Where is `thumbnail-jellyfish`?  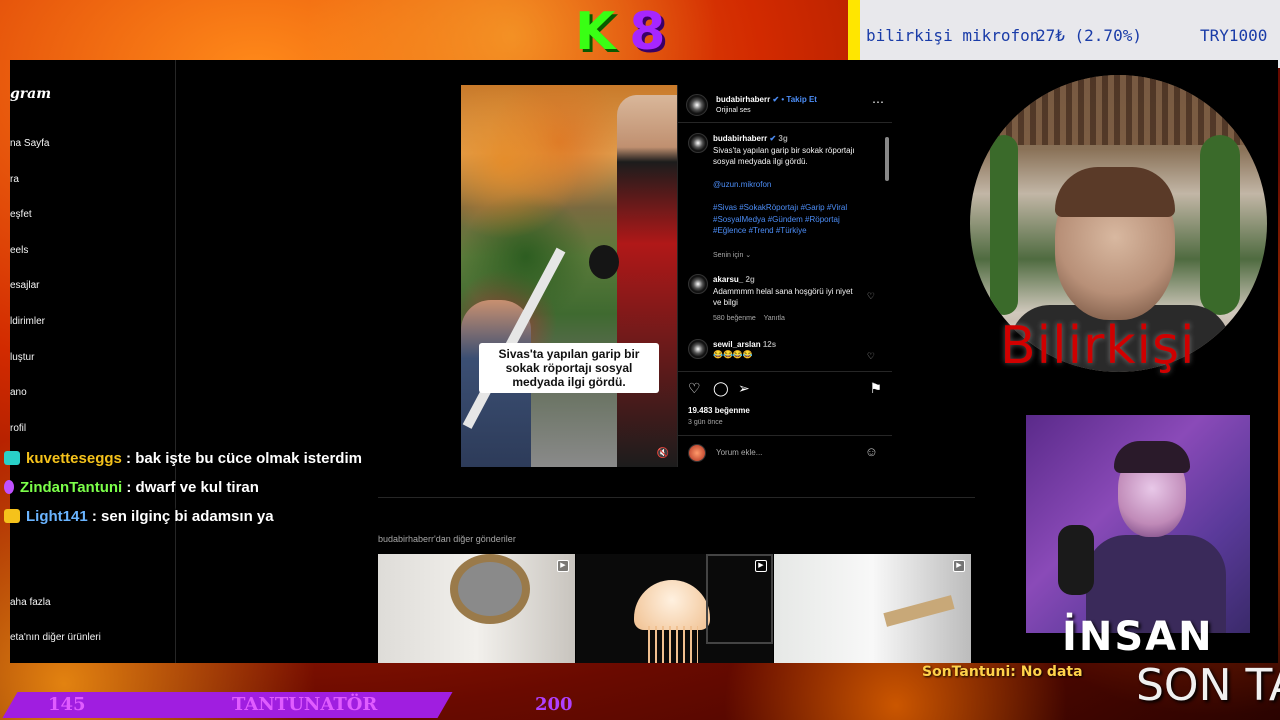
thumbnail-jellyfish is located at coordinates (672, 605).